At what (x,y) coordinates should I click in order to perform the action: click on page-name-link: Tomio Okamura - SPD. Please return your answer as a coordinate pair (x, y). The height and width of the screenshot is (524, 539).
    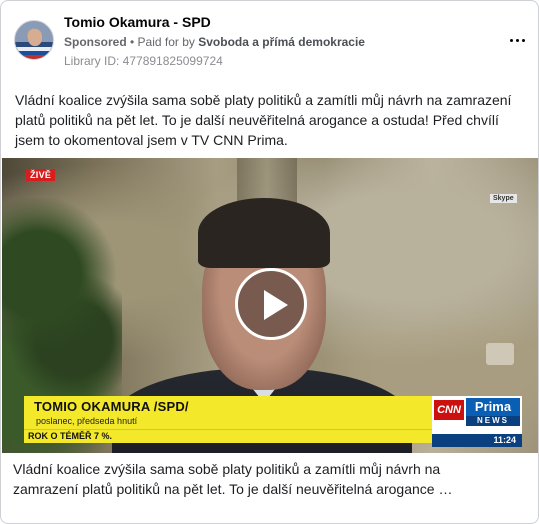
    Looking at the image, I should click on (137, 22).